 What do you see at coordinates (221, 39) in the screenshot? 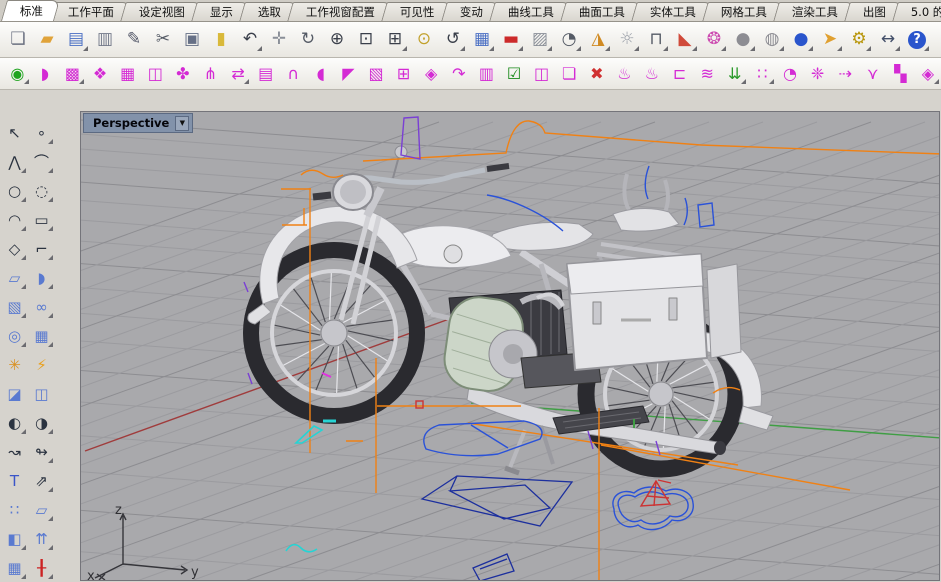
I see `paste-icon: ▮` at bounding box center [221, 39].